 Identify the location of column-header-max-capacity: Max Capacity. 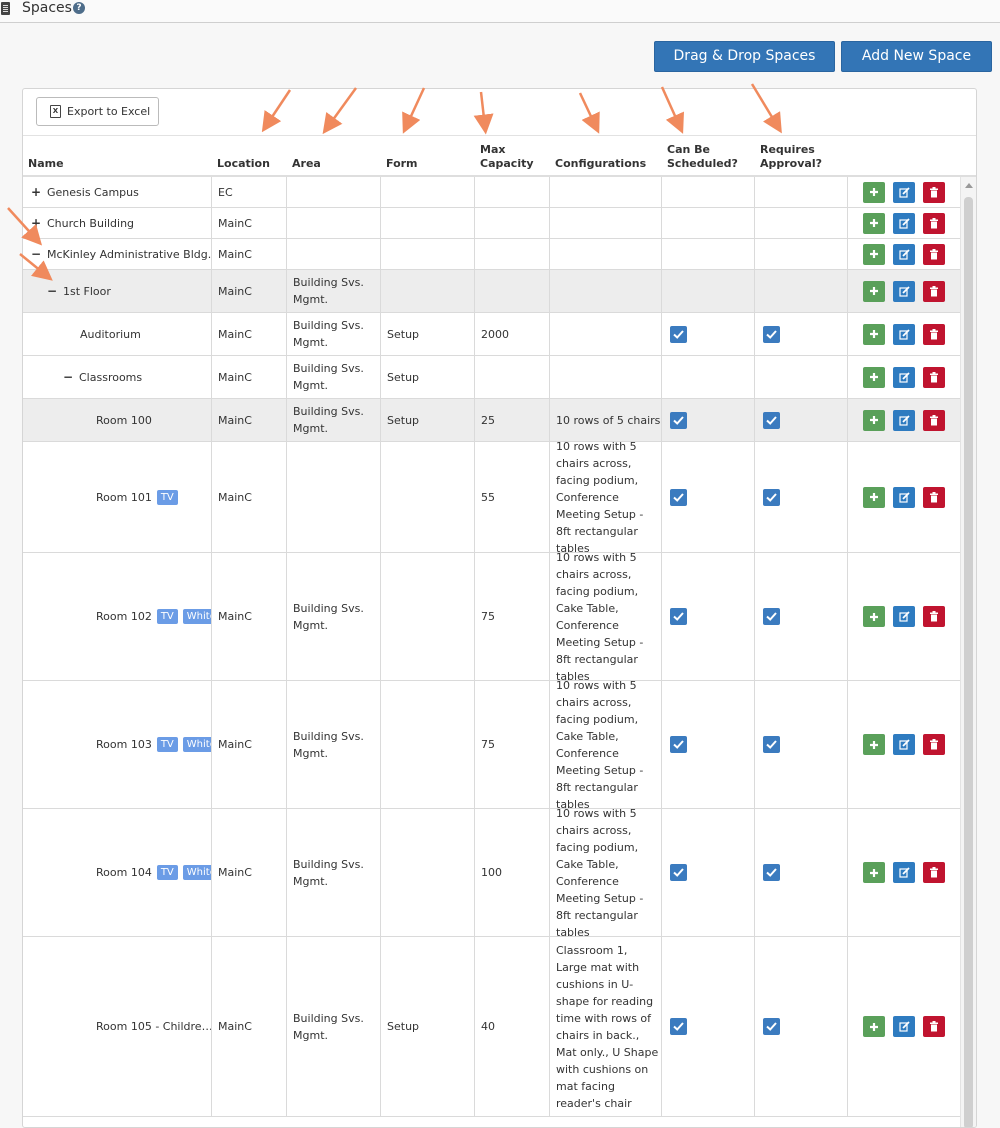
(507, 157).